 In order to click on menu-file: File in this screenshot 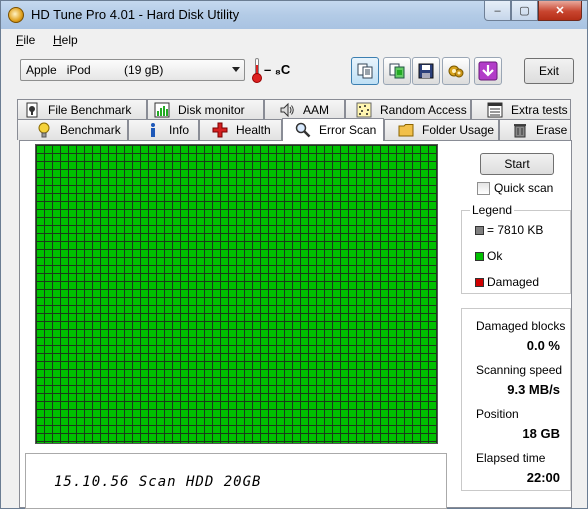, I will do `click(25, 40)`.